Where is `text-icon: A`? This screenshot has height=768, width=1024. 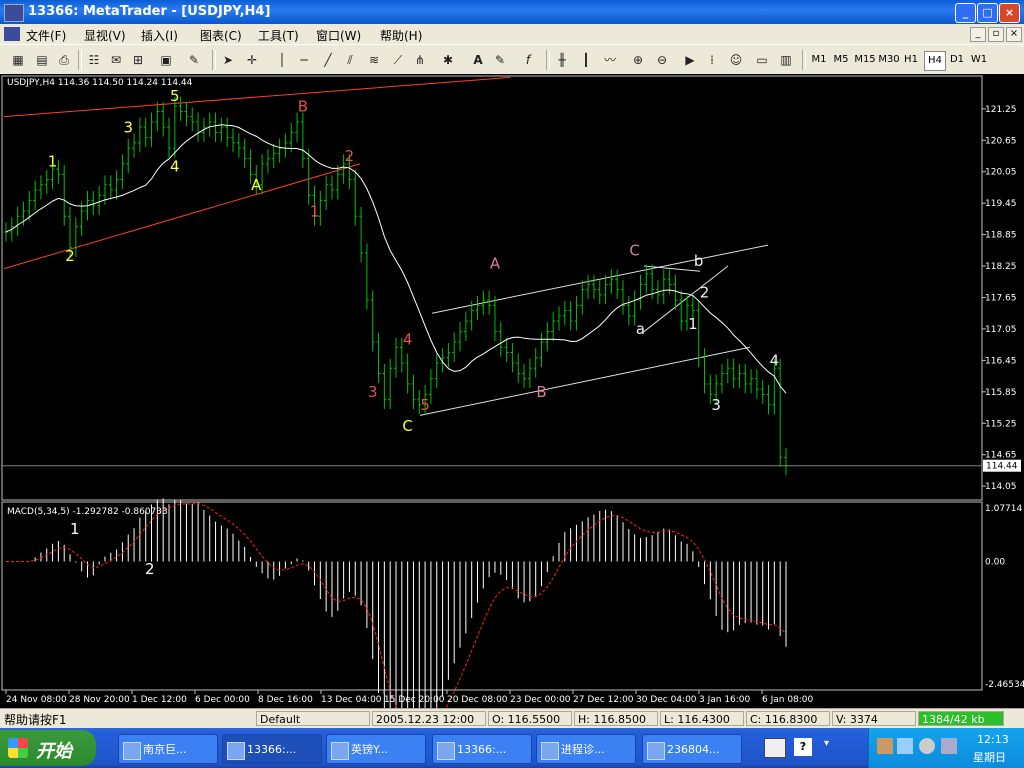
text-icon: A is located at coordinates (478, 60).